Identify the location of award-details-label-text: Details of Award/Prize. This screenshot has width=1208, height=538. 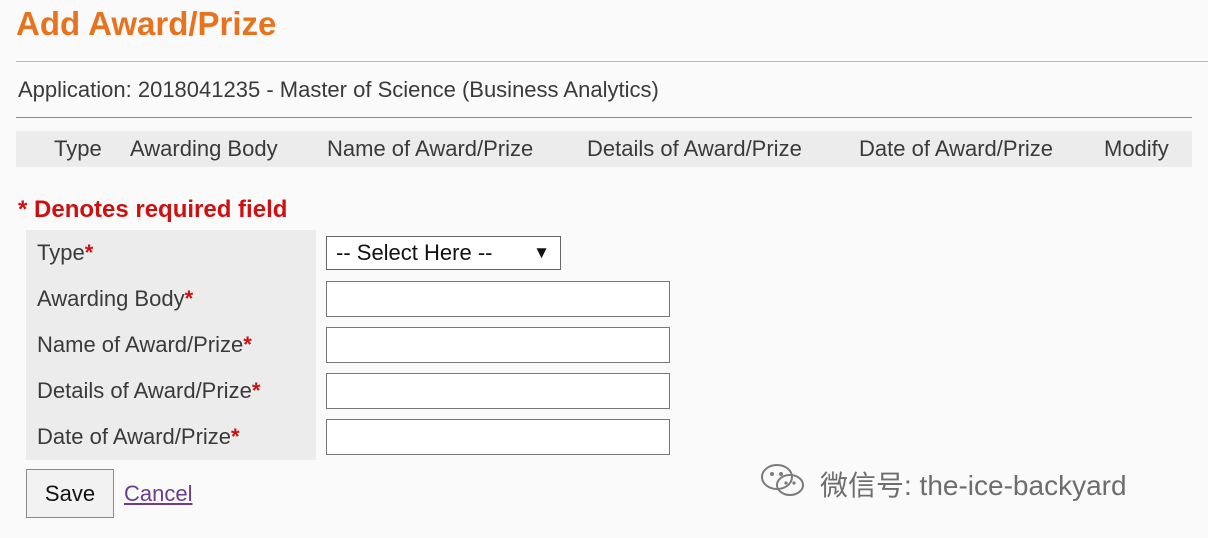
(144, 390).